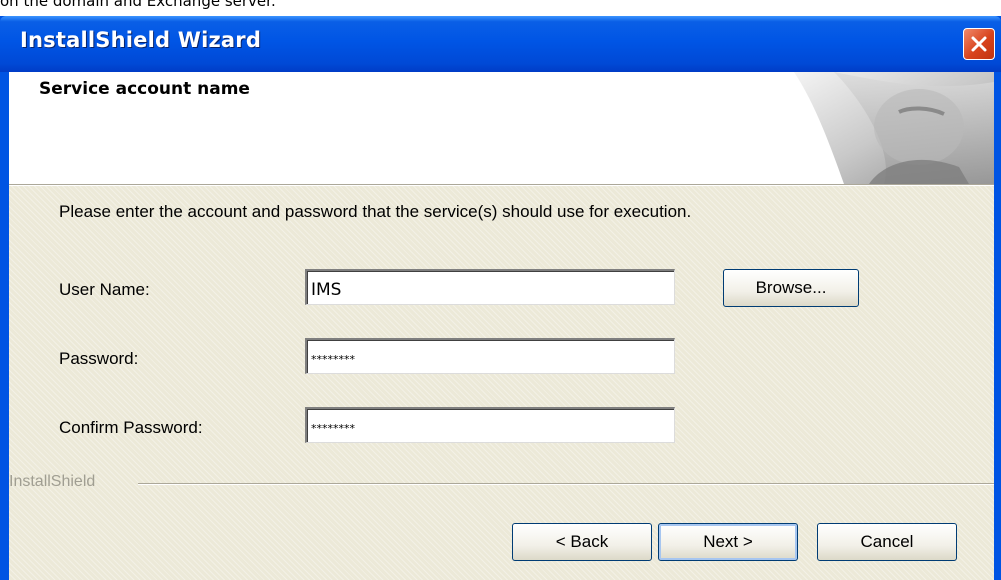  What do you see at coordinates (997, 326) in the screenshot?
I see `window-frame-right` at bounding box center [997, 326].